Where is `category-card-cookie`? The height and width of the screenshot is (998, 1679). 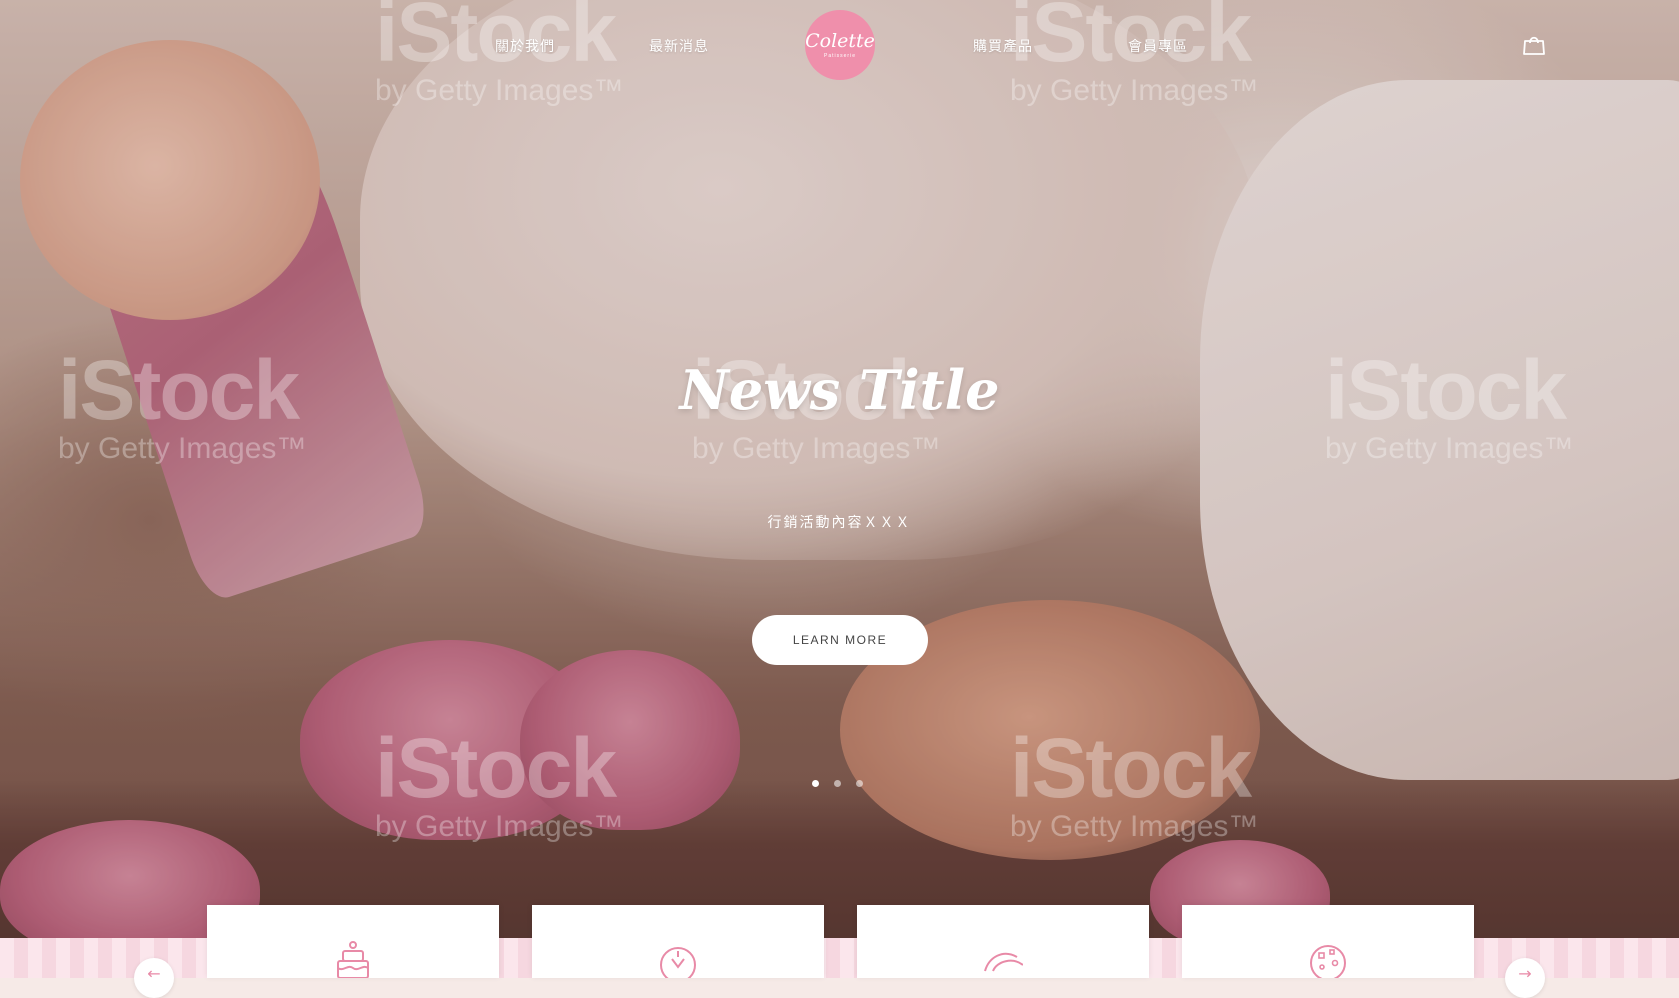
category-card-cookie is located at coordinates (1328, 941).